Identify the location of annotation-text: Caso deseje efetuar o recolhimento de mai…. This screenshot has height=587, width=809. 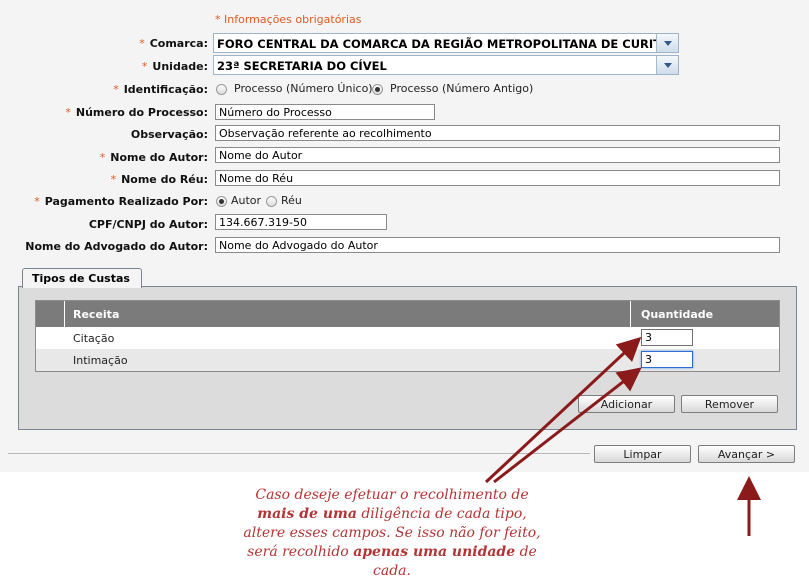
(392, 533).